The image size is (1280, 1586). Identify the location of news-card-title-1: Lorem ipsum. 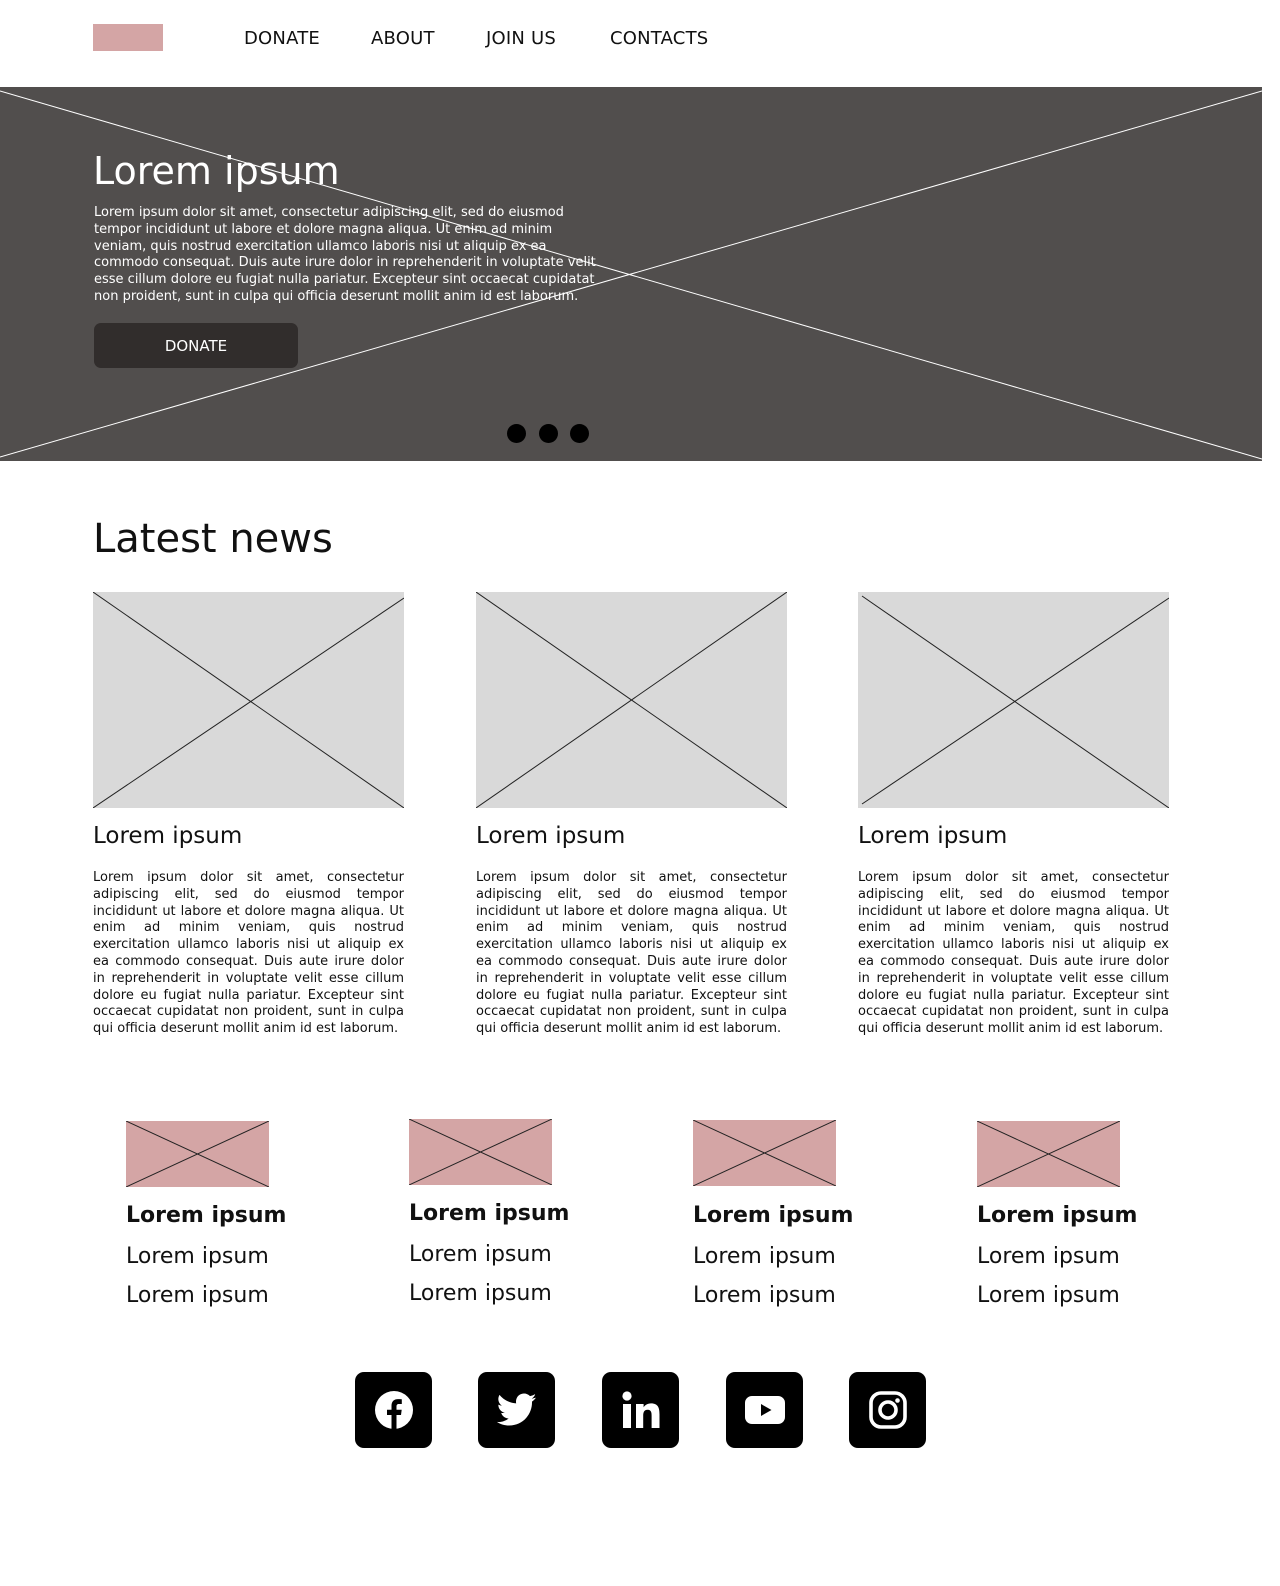
(167, 836).